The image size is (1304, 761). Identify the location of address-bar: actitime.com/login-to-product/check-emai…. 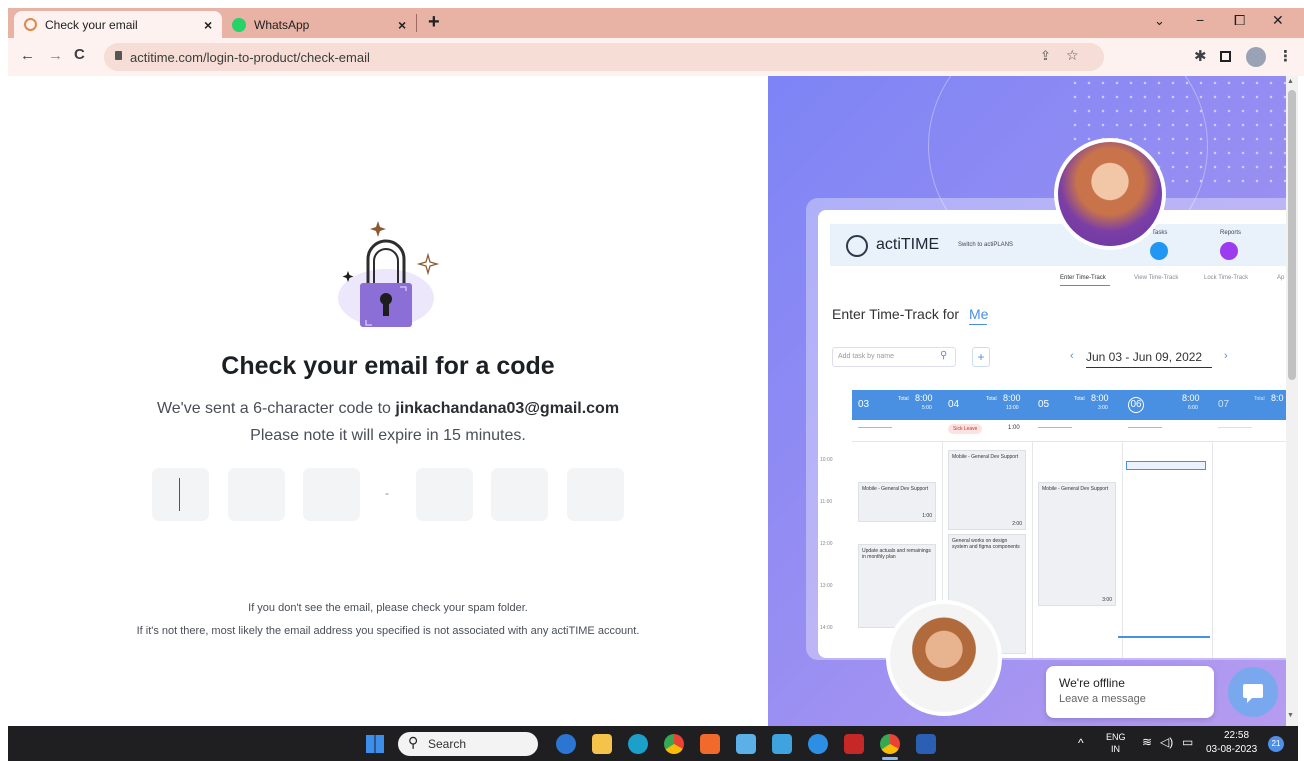
(604, 57).